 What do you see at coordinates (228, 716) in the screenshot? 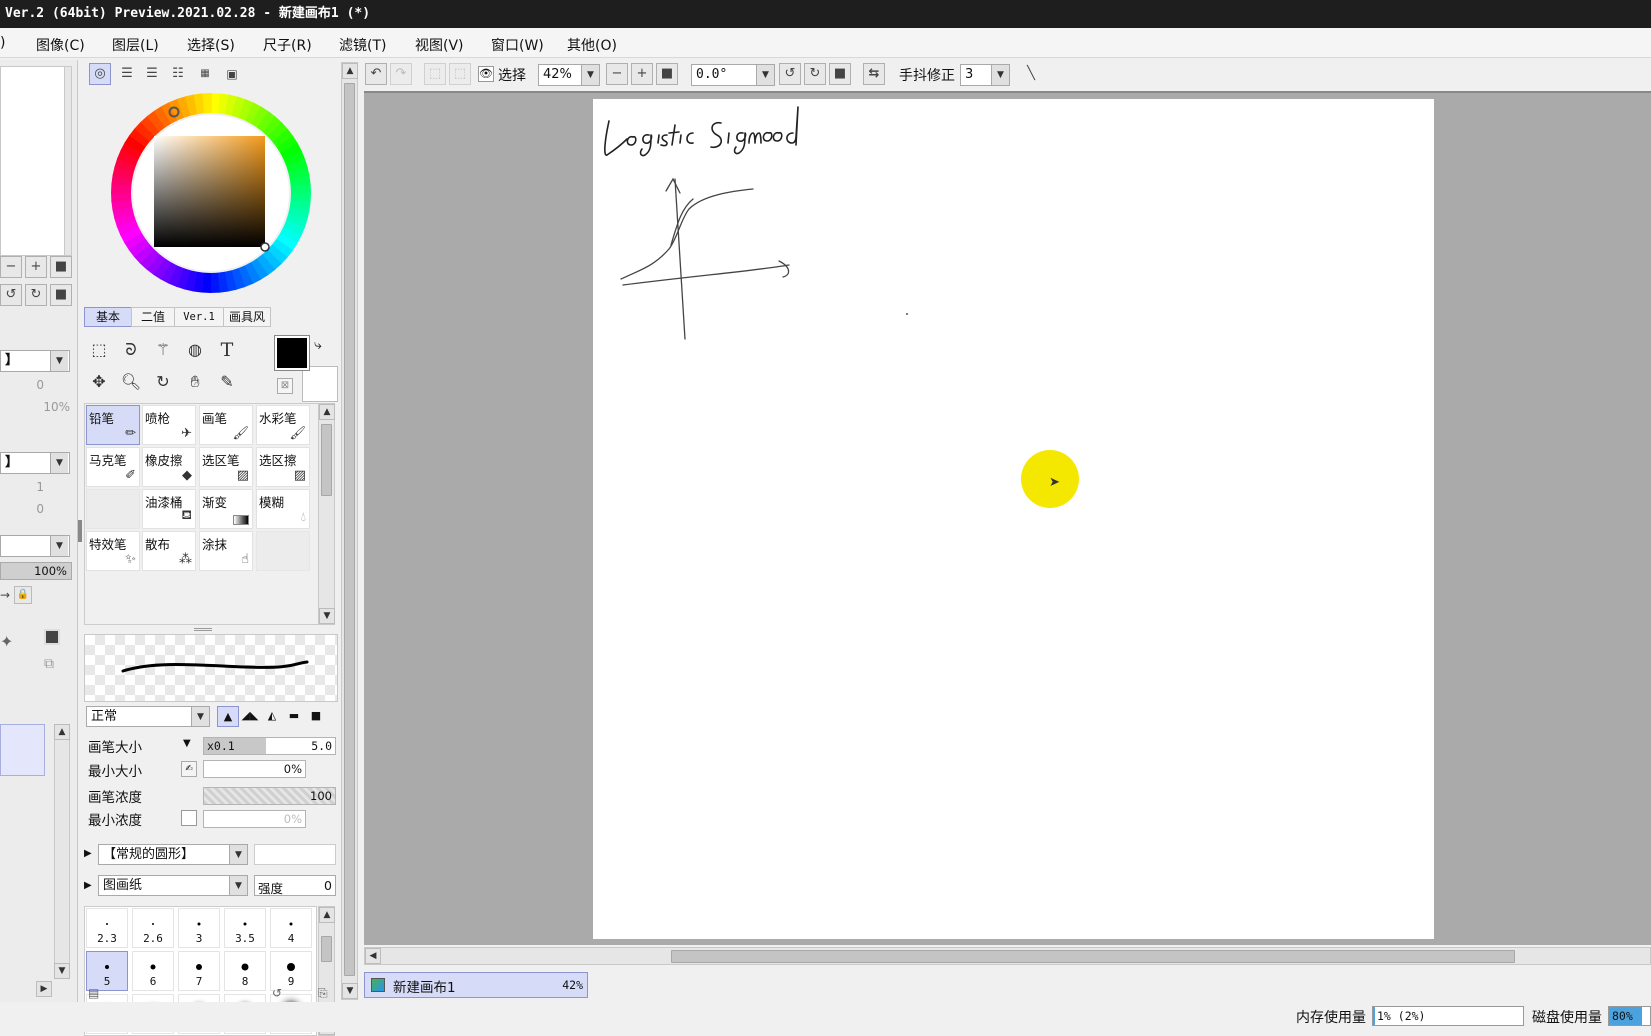
I see `brush-shape-sharp-icon: ▲` at bounding box center [228, 716].